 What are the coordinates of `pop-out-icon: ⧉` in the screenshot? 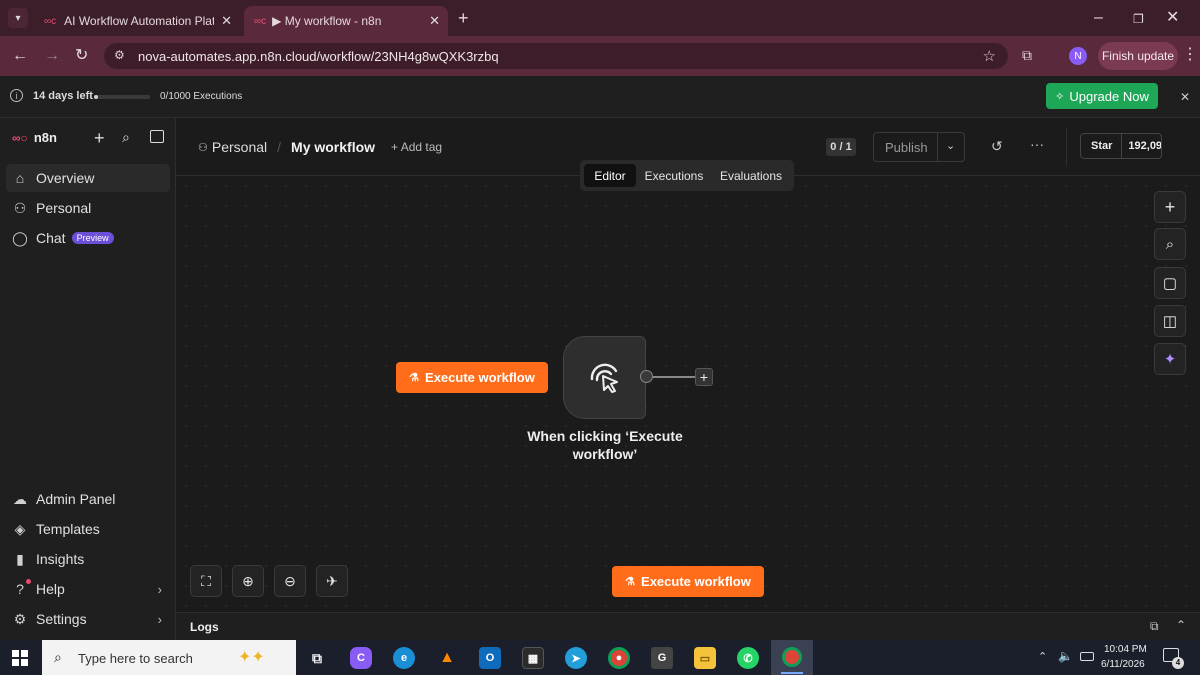 It's located at (1154, 626).